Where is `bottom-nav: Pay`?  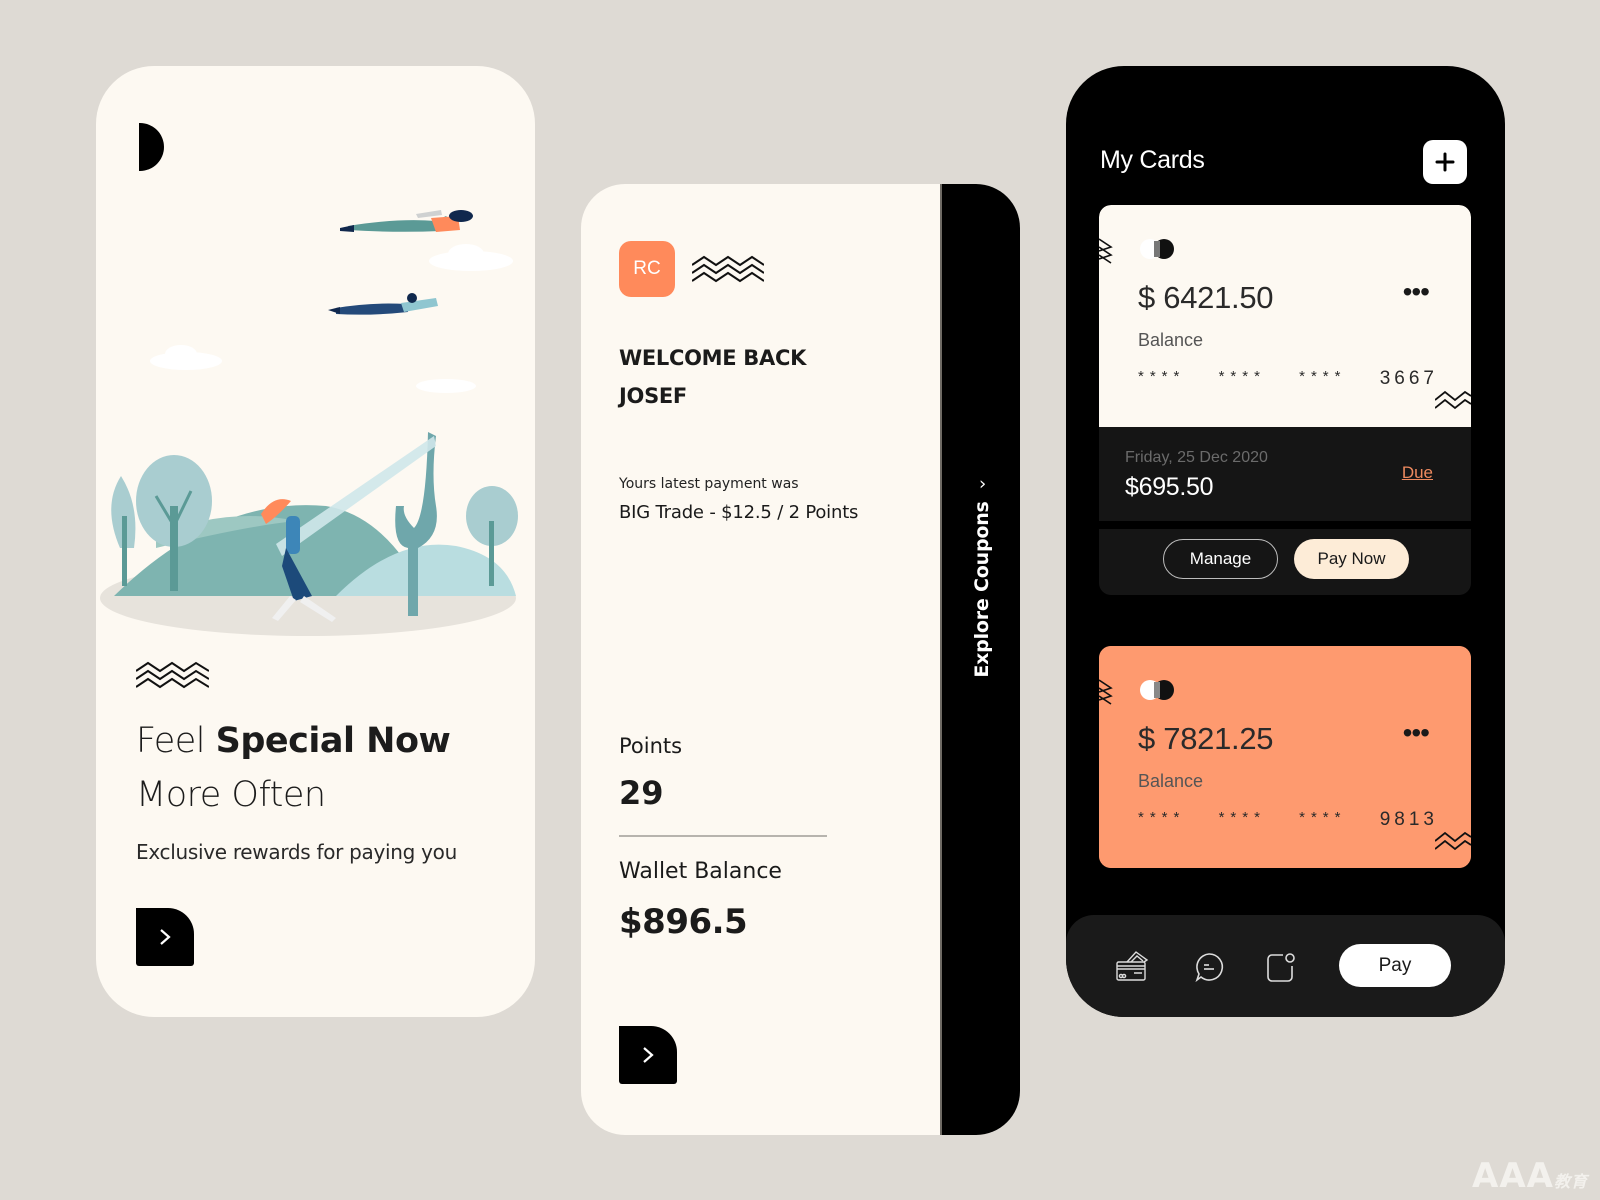
bottom-nav: Pay is located at coordinates (1285, 966).